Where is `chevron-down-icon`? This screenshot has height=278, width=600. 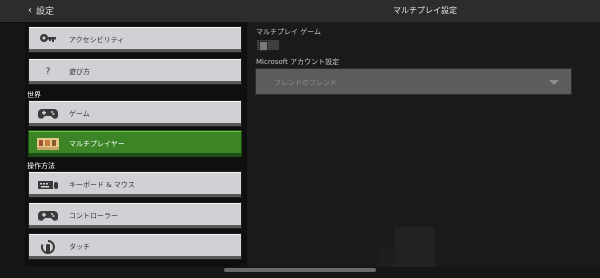
chevron-down-icon is located at coordinates (554, 82).